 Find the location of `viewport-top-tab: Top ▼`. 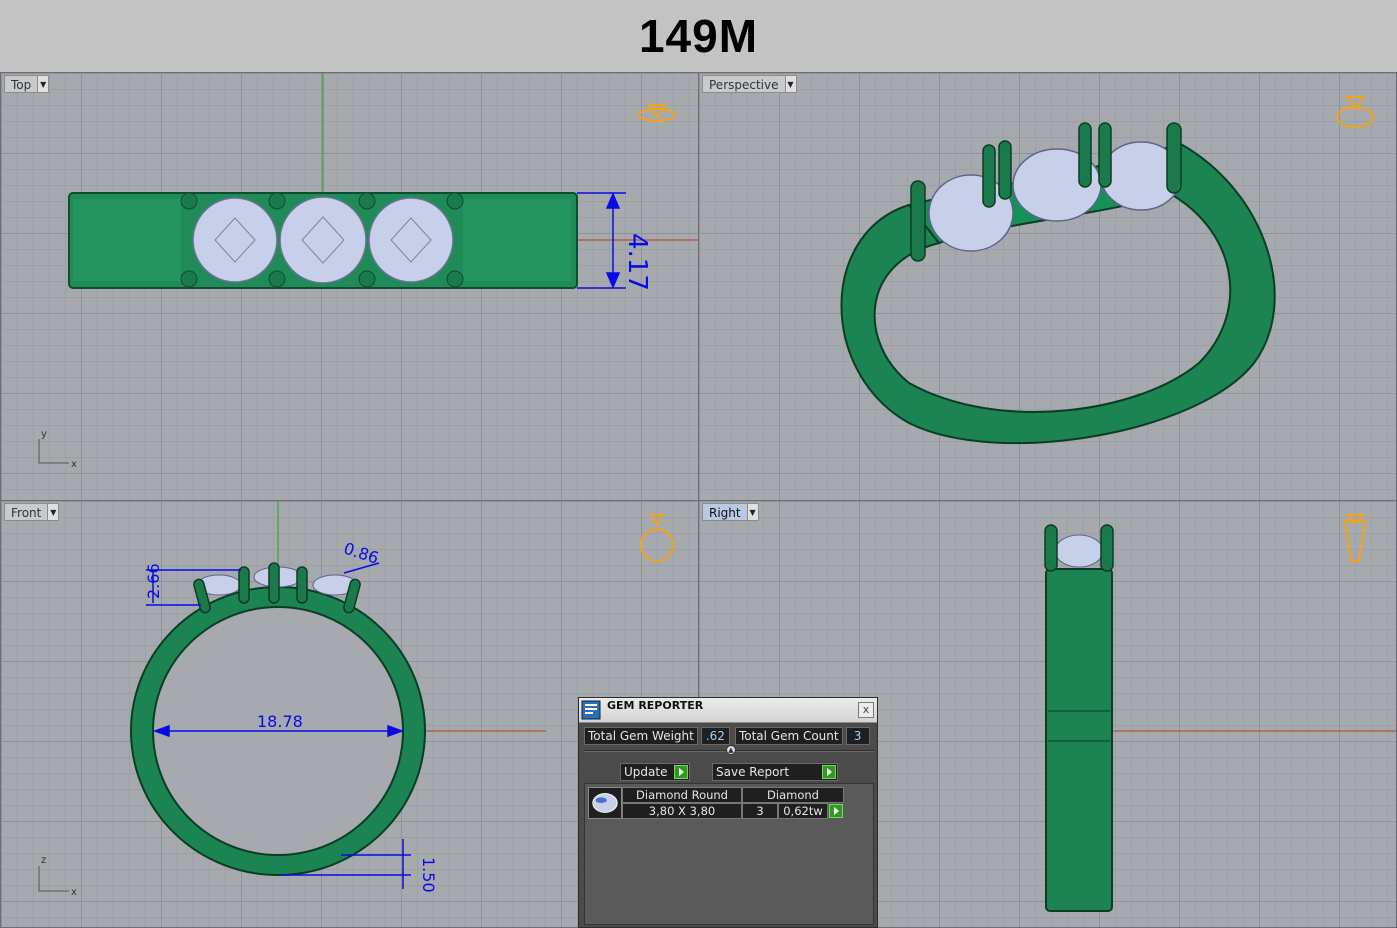

viewport-top-tab: Top ▼ is located at coordinates (27, 84).